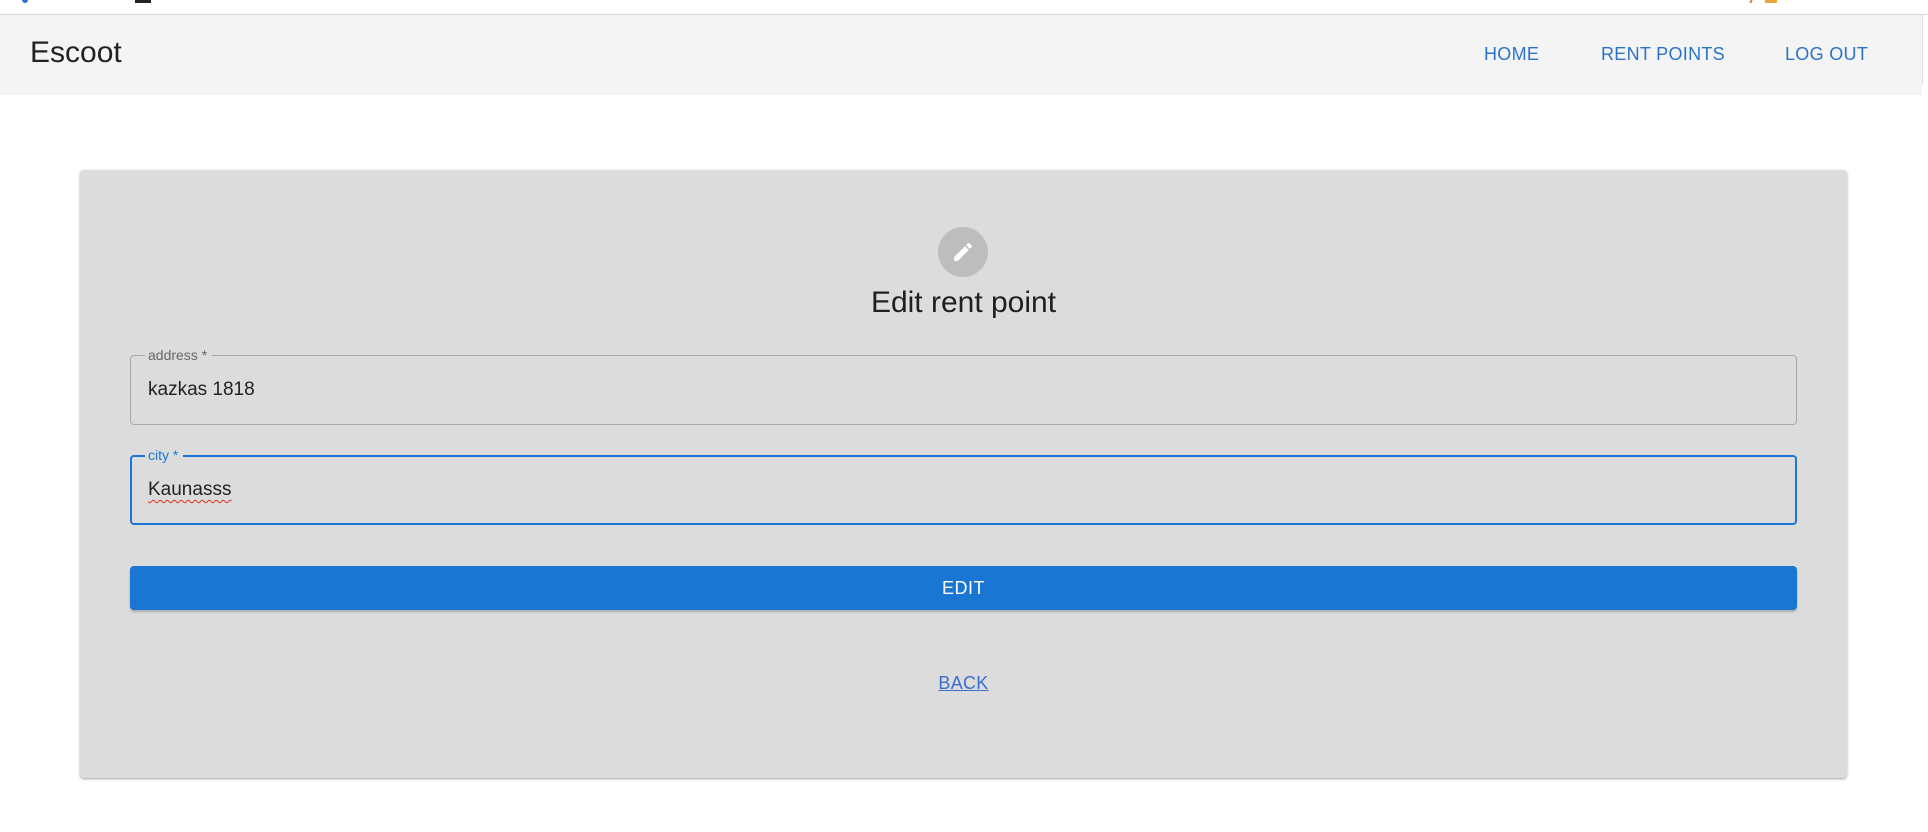  Describe the element at coordinates (963, 486) in the screenshot. I see `city-field: city * Kaunasss` at that location.